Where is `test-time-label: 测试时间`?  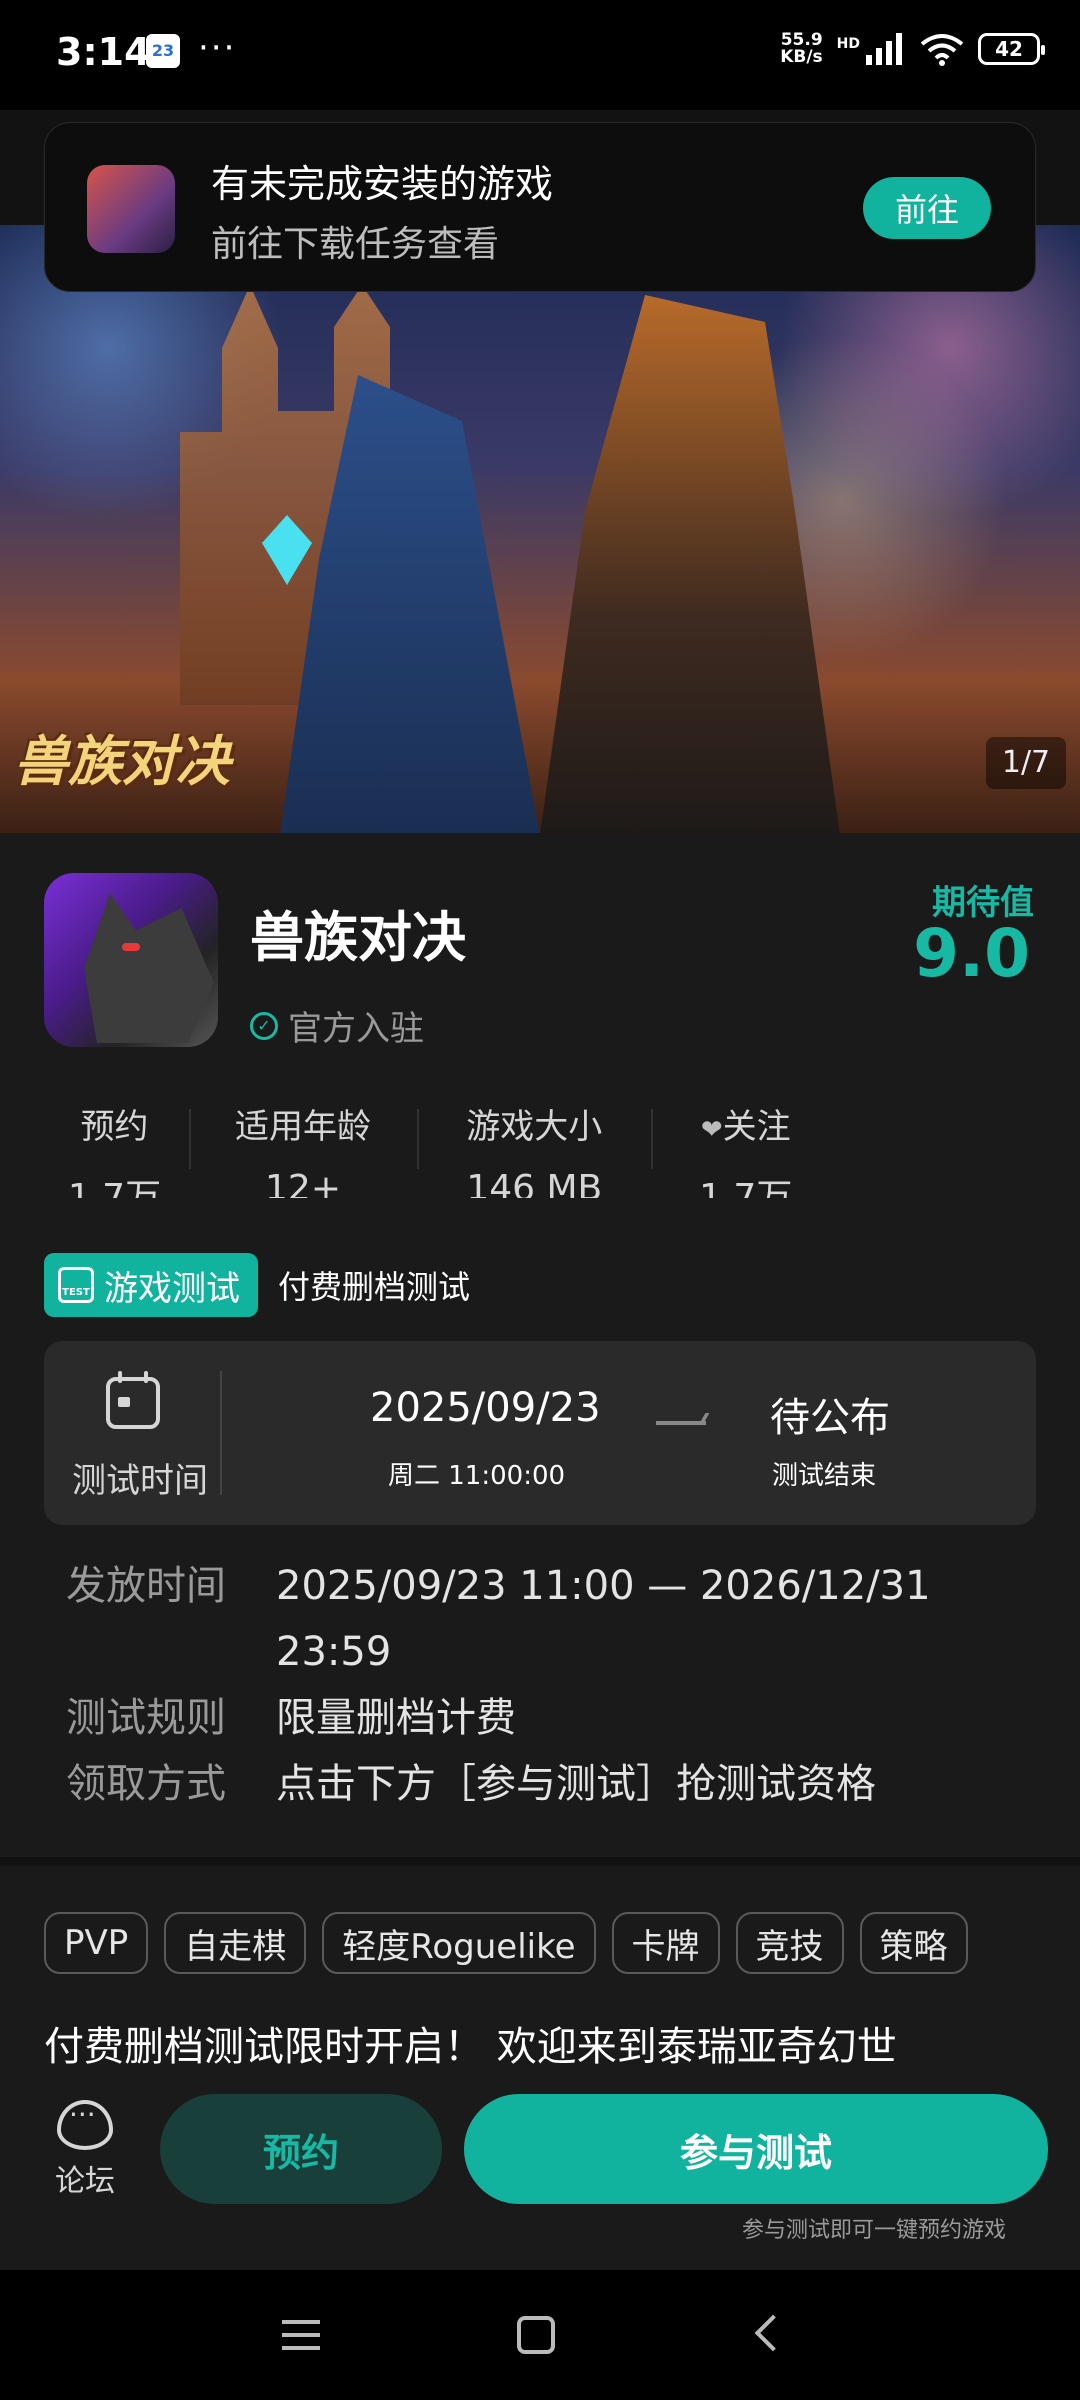 test-time-label: 测试时间 is located at coordinates (140, 1481).